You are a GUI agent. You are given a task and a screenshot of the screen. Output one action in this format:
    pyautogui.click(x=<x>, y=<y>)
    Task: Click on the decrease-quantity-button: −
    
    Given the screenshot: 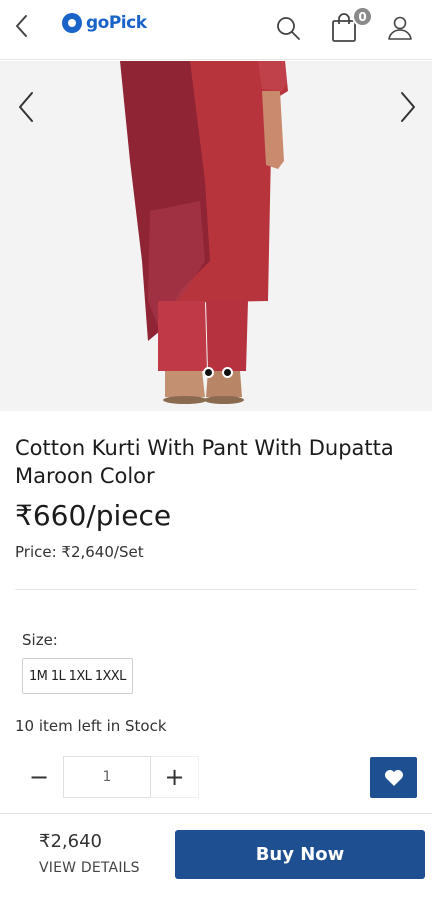 What is the action you would take?
    pyautogui.click(x=39, y=777)
    